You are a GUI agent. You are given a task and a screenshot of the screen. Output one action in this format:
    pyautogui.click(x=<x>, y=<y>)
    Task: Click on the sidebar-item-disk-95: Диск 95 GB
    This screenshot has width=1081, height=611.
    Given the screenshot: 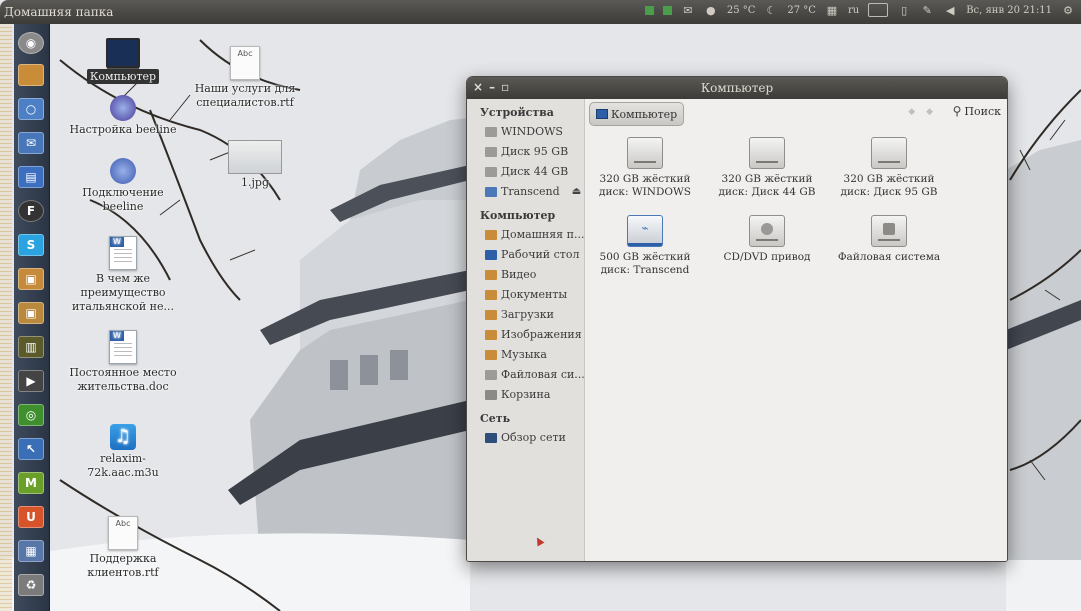 What is the action you would take?
    pyautogui.click(x=525, y=152)
    